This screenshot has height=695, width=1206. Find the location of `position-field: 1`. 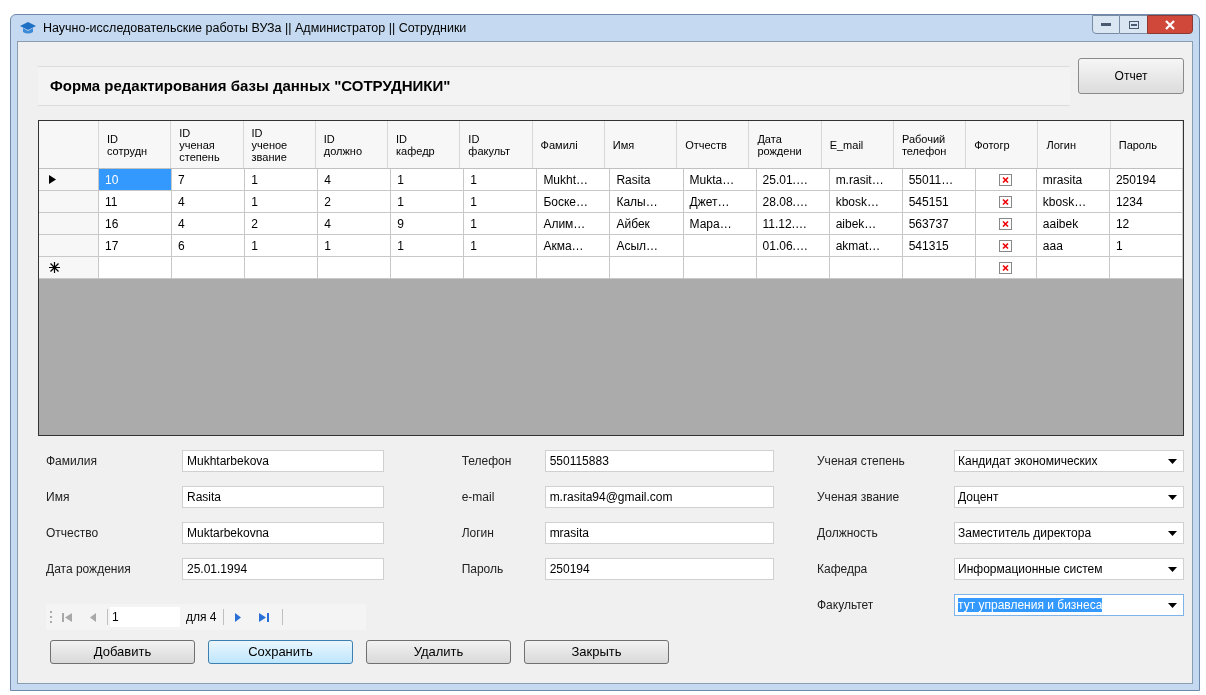

position-field: 1 is located at coordinates (145, 617).